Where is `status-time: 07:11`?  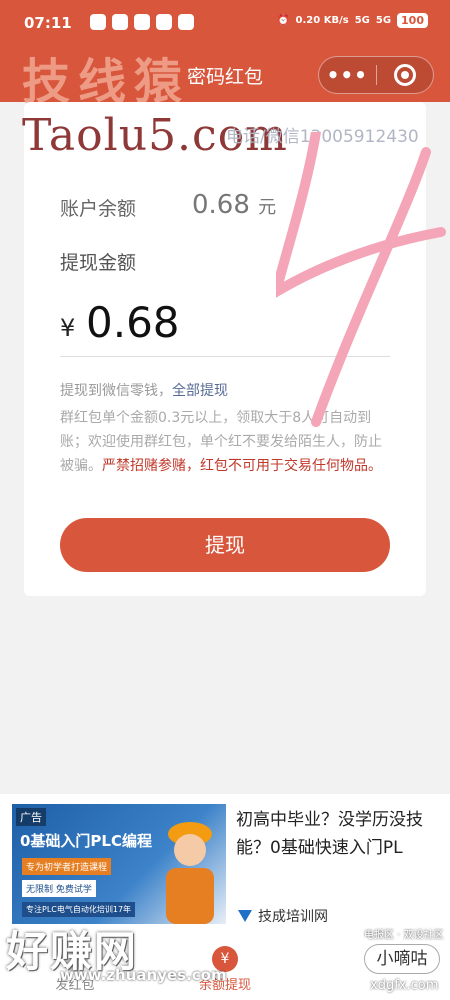
status-time: 07:11 is located at coordinates (48, 23).